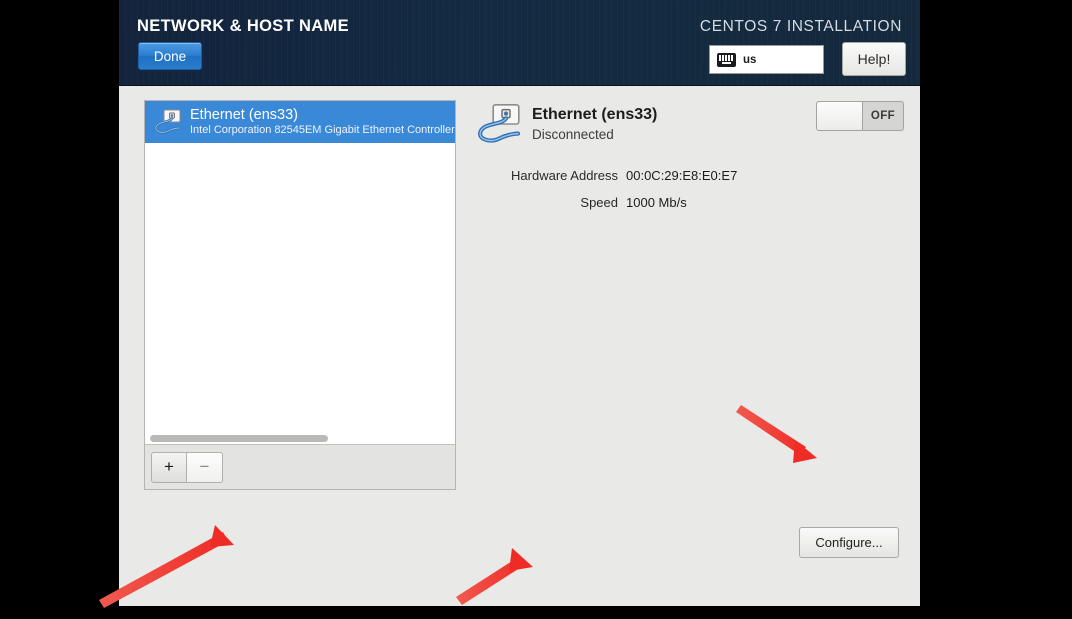 The width and height of the screenshot is (1072, 619). Describe the element at coordinates (726, 59) in the screenshot. I see `keyboard-icon` at that location.